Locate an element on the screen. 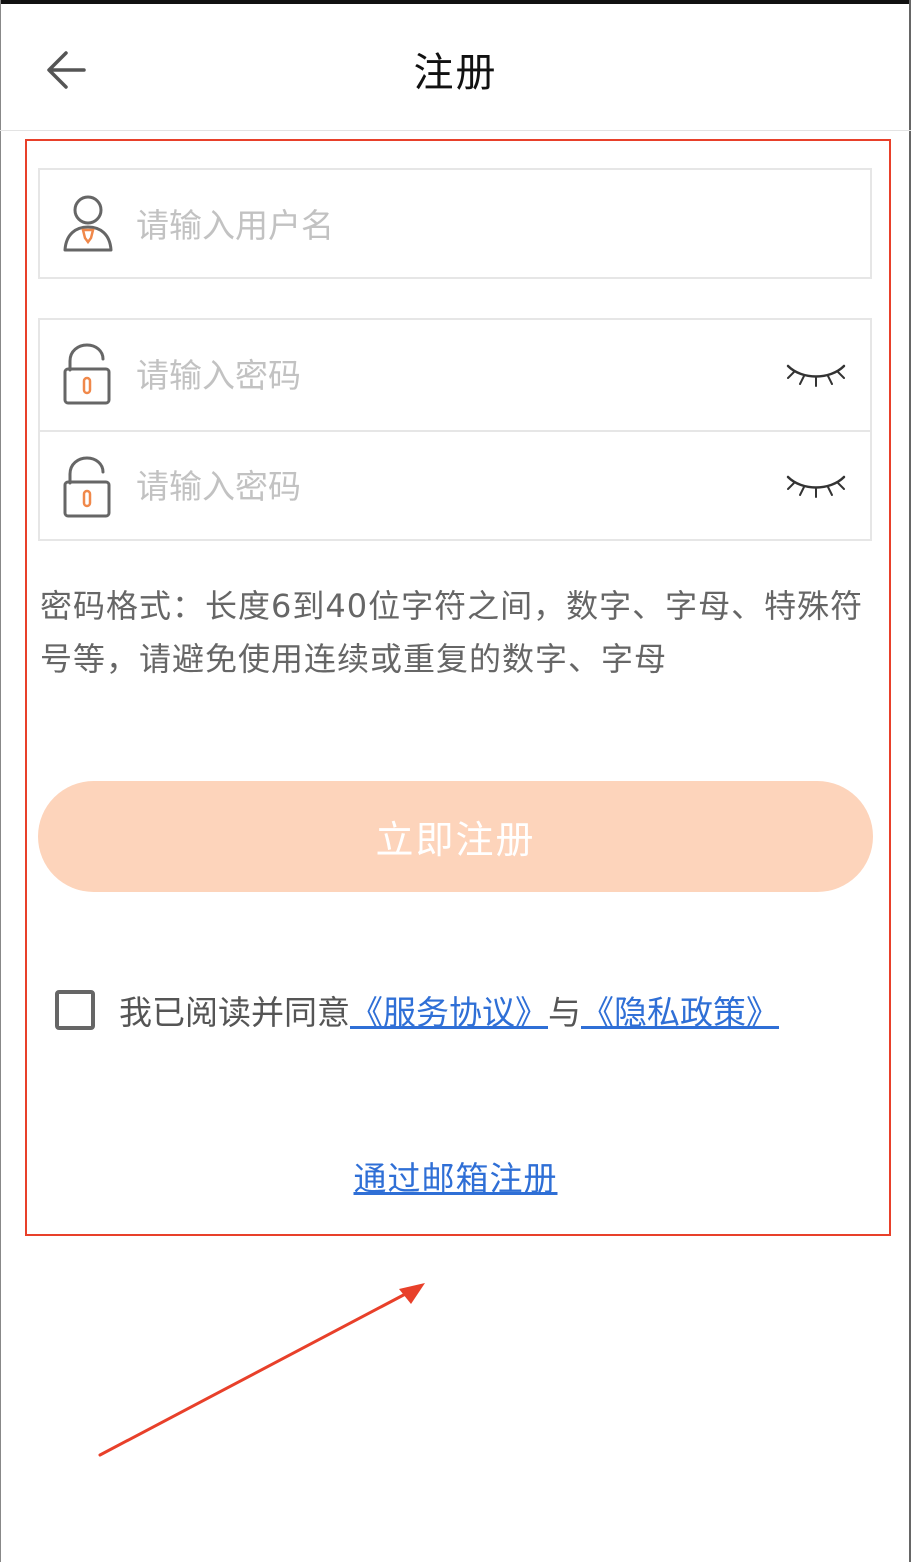 This screenshot has height=1562, width=911. password-input is located at coordinates (446, 375).